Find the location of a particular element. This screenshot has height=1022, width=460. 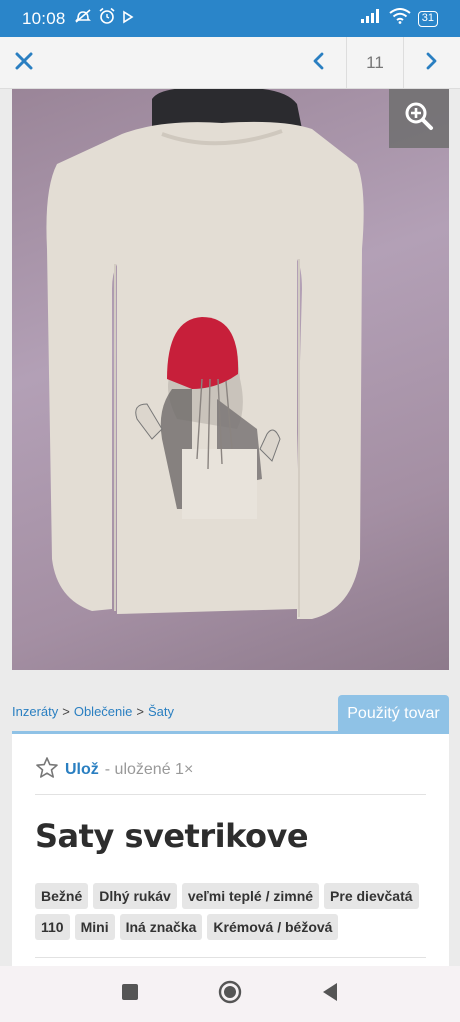

chevron-left-icon is located at coordinates (318, 63).